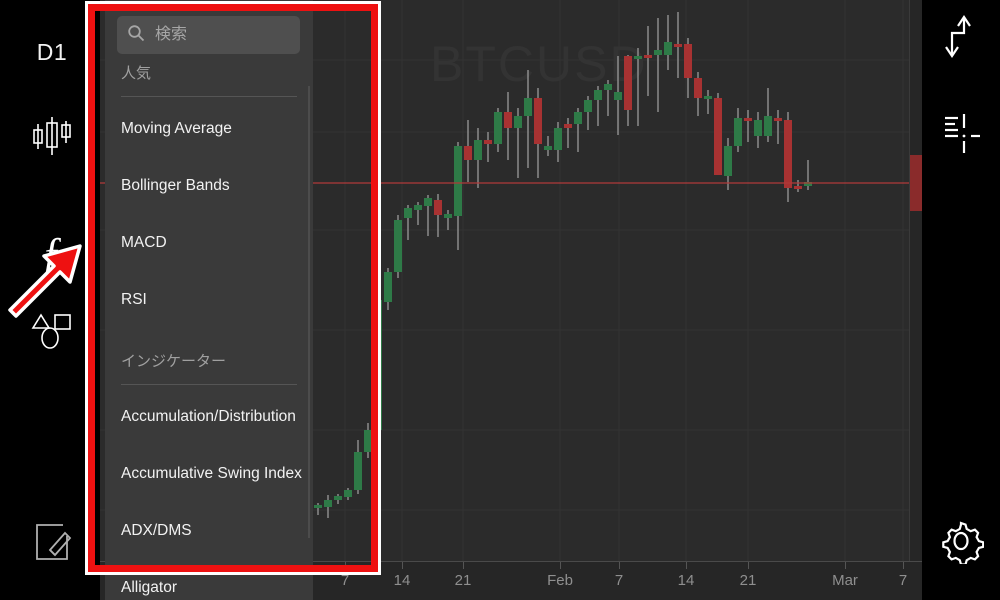  What do you see at coordinates (175, 186) in the screenshot?
I see `list-item: Bollinger Bands` at bounding box center [175, 186].